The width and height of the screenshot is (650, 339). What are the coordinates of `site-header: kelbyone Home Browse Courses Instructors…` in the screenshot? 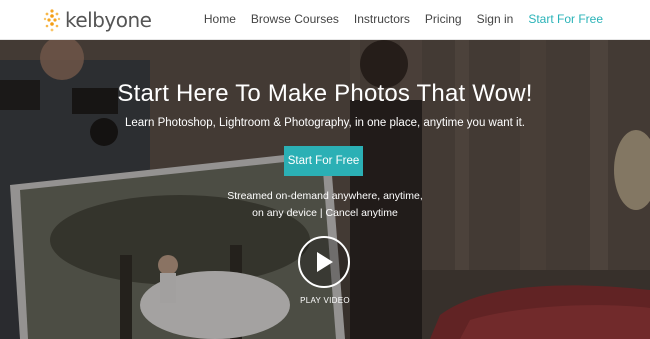 It's located at (325, 20).